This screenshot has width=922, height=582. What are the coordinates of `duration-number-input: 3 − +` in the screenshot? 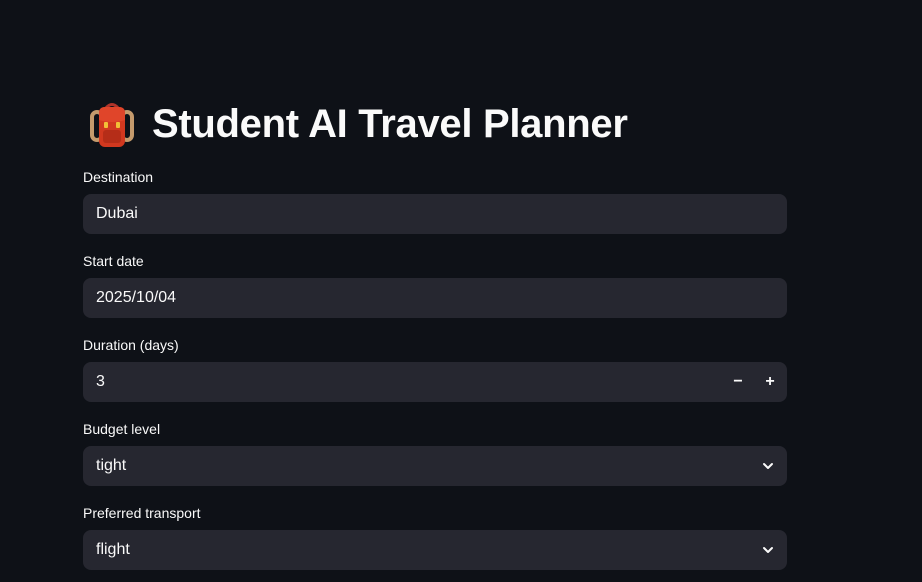 It's located at (435, 382).